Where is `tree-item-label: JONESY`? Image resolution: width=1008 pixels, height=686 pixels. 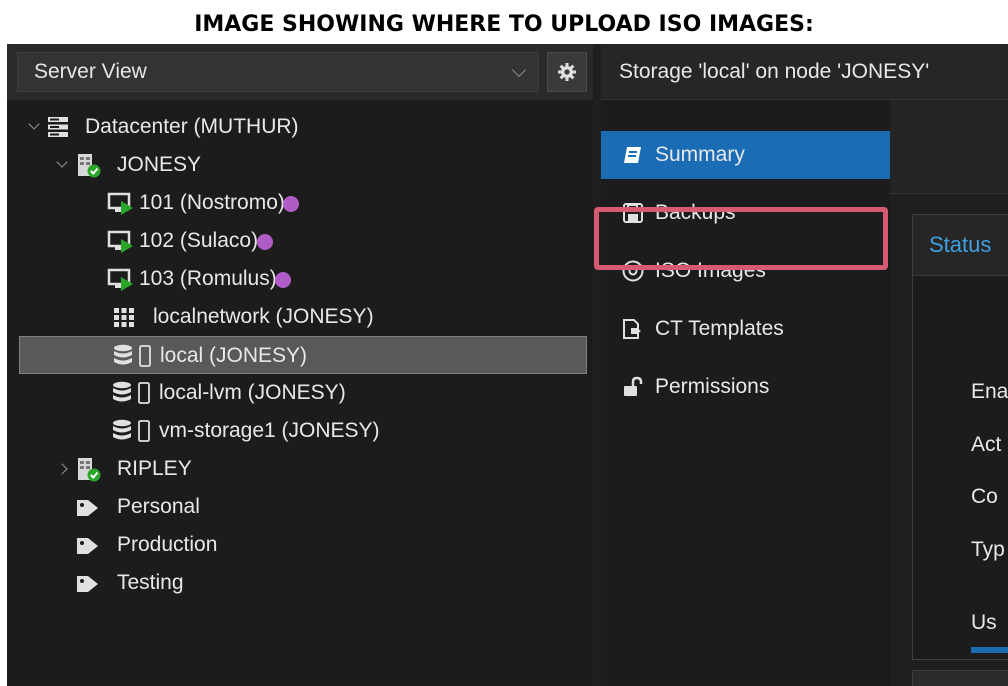 tree-item-label: JONESY is located at coordinates (159, 164).